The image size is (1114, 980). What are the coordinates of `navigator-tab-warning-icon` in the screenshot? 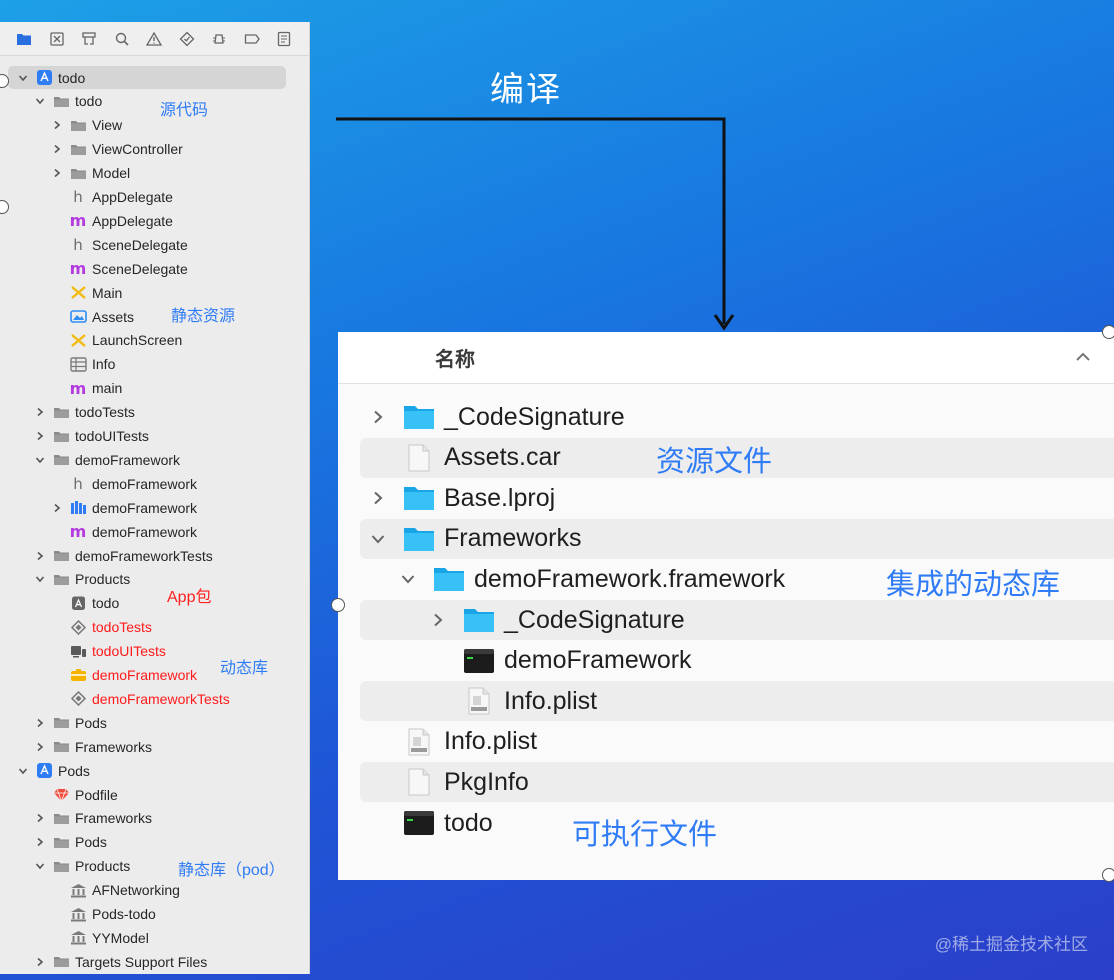 It's located at (154, 39).